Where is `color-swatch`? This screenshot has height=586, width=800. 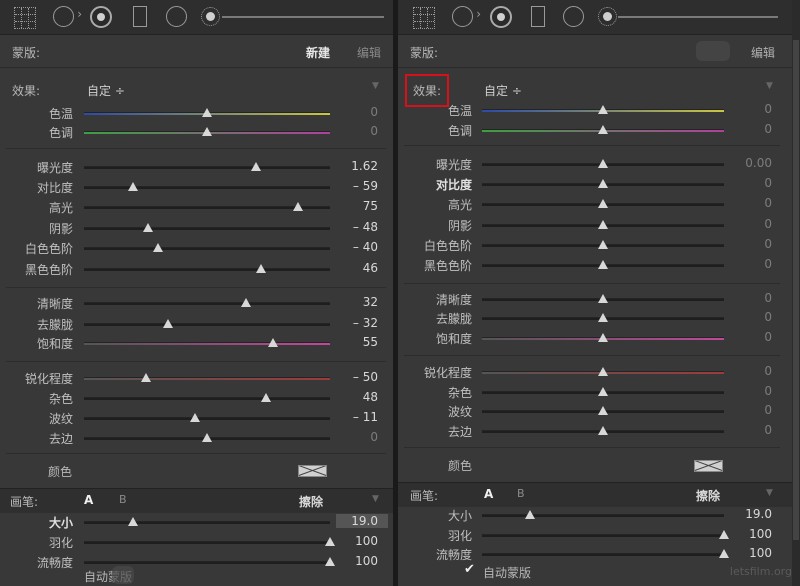 color-swatch is located at coordinates (312, 471).